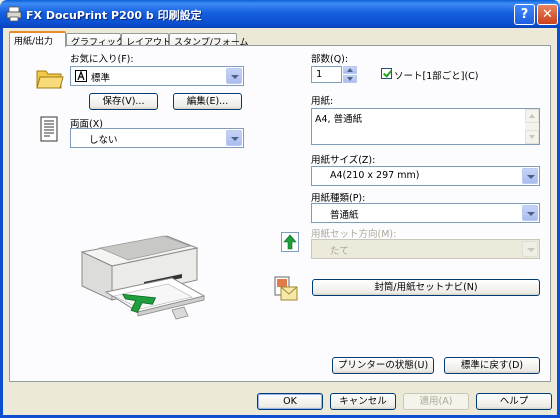 The image size is (560, 418). I want to click on collate-label: ソート[1部ごと](C), so click(436, 76).